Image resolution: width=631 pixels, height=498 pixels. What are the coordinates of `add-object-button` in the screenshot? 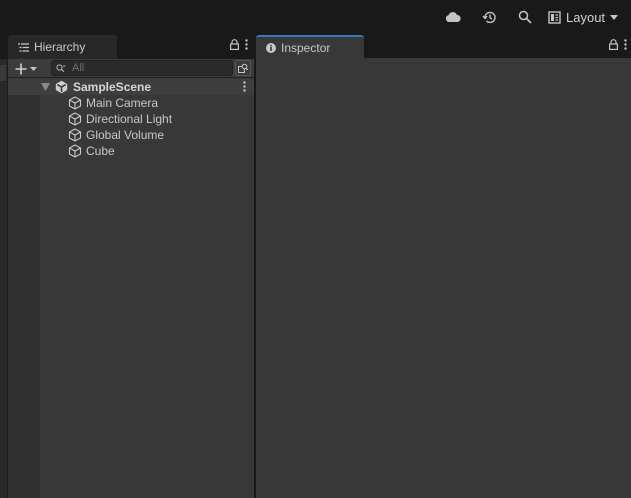 It's located at (27, 68).